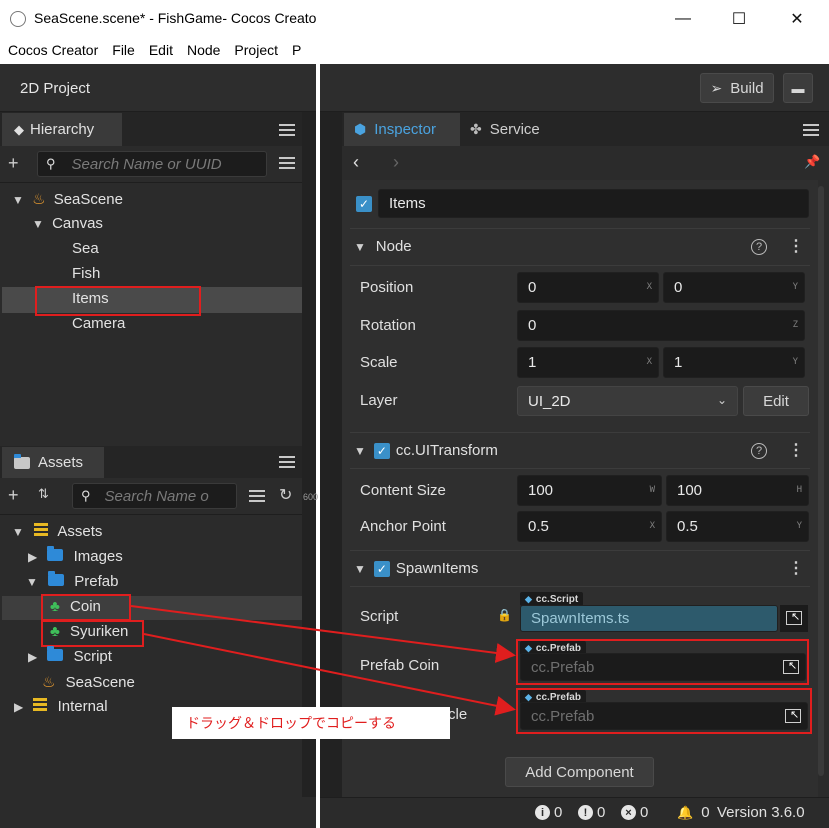 This screenshot has width=829, height=828. What do you see at coordinates (43, 494) in the screenshot?
I see `sort-icon: ⇅` at bounding box center [43, 494].